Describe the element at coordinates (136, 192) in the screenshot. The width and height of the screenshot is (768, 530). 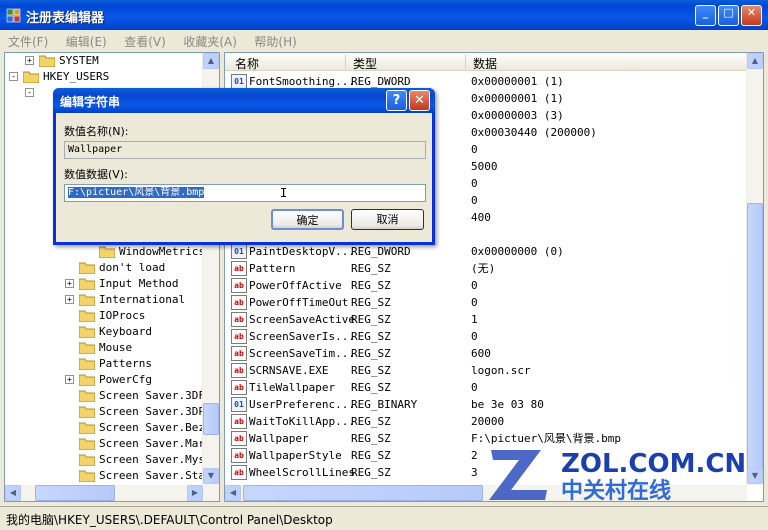
I see `value-data-text: F:\pictuer\风景\背景.bmp` at that location.